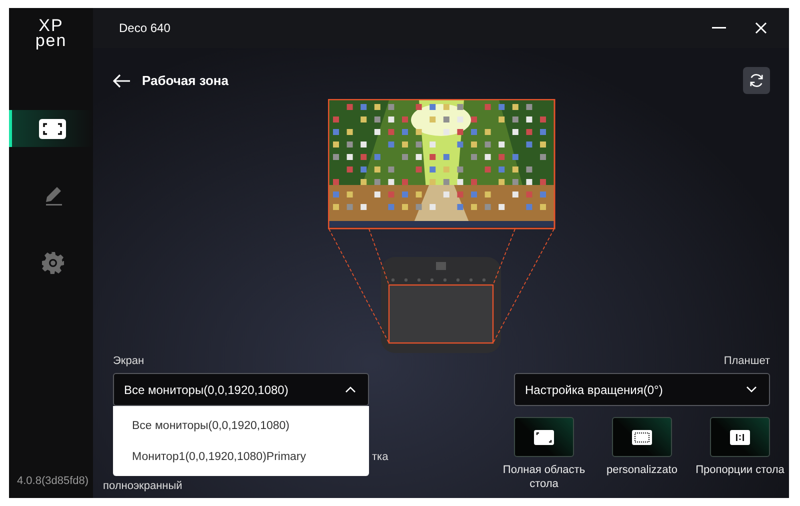 The height and width of the screenshot is (506, 800). What do you see at coordinates (51, 33) in the screenshot?
I see `logo: XP pen` at bounding box center [51, 33].